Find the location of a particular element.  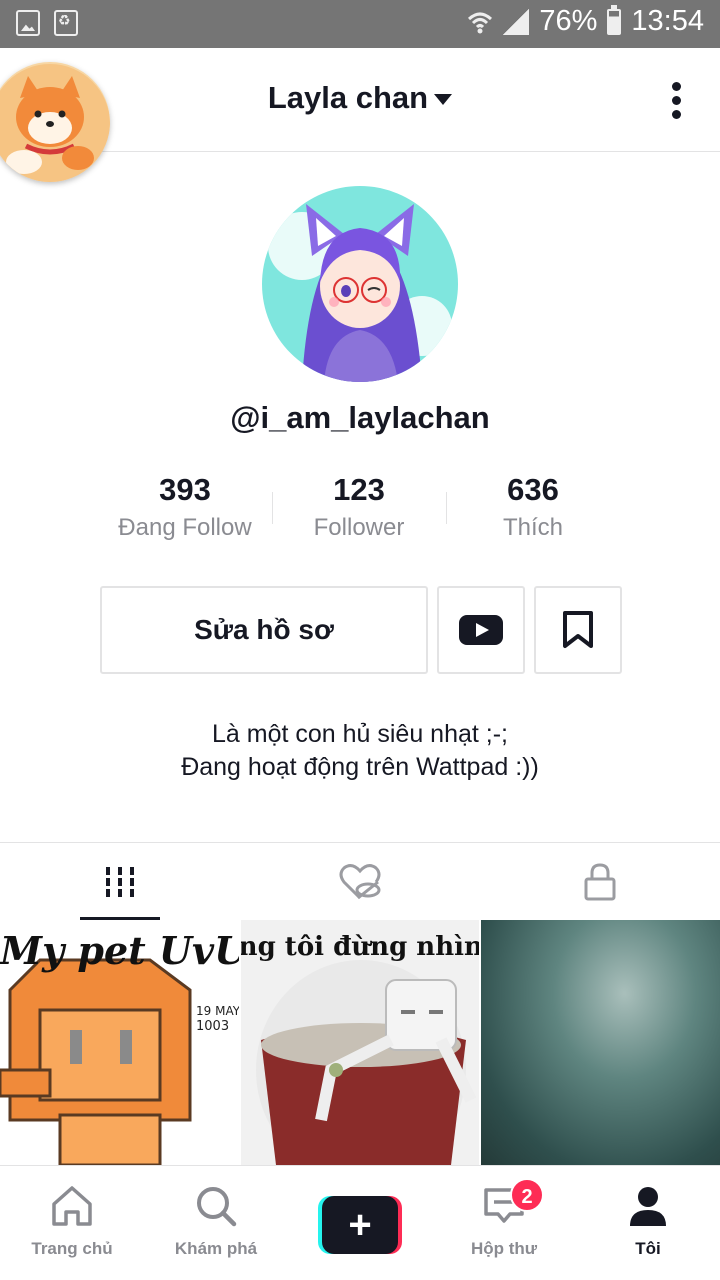

profile-avatar is located at coordinates (360, 284).